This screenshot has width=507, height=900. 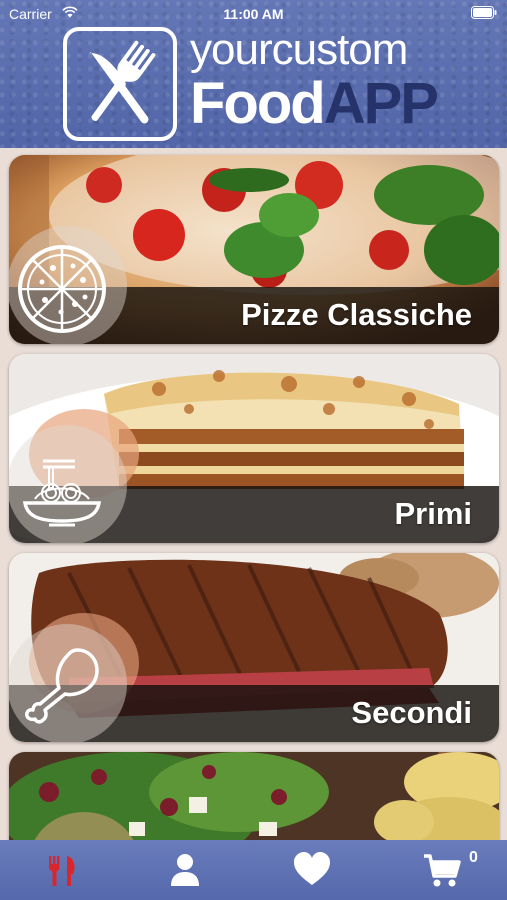 I want to click on heart-icon, so click(x=312, y=868).